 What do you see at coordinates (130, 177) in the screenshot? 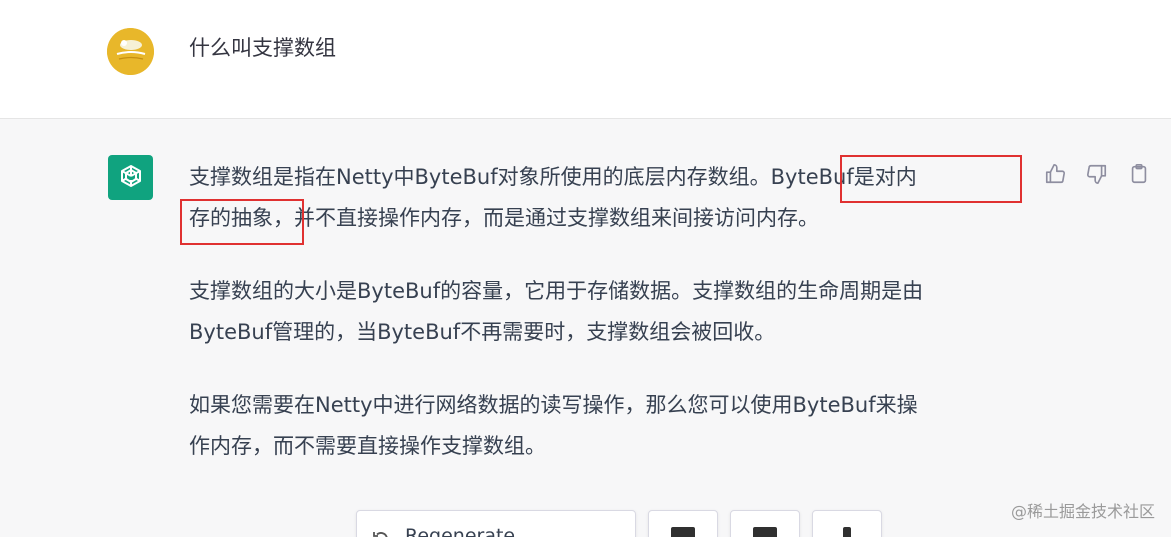
I see `chatgpt-logo-icon` at bounding box center [130, 177].